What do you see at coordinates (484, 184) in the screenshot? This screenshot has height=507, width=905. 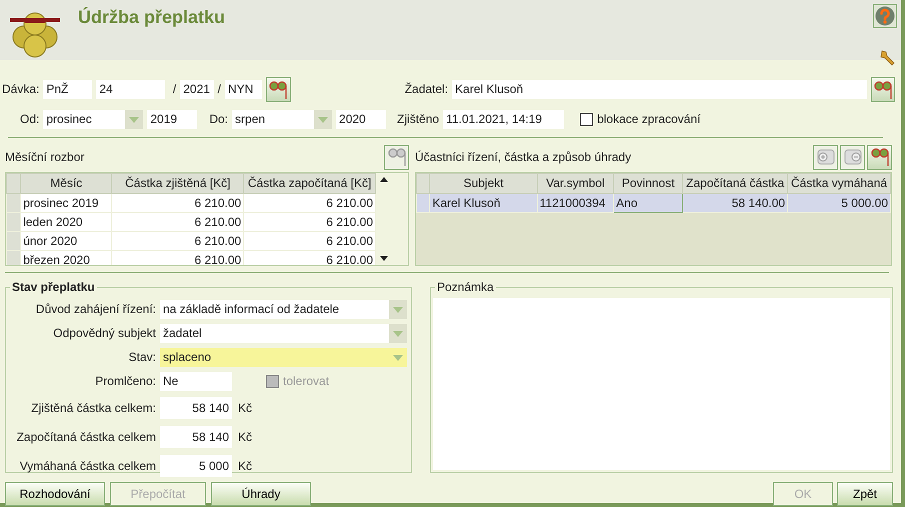 I see `column-header: Subjekt` at bounding box center [484, 184].